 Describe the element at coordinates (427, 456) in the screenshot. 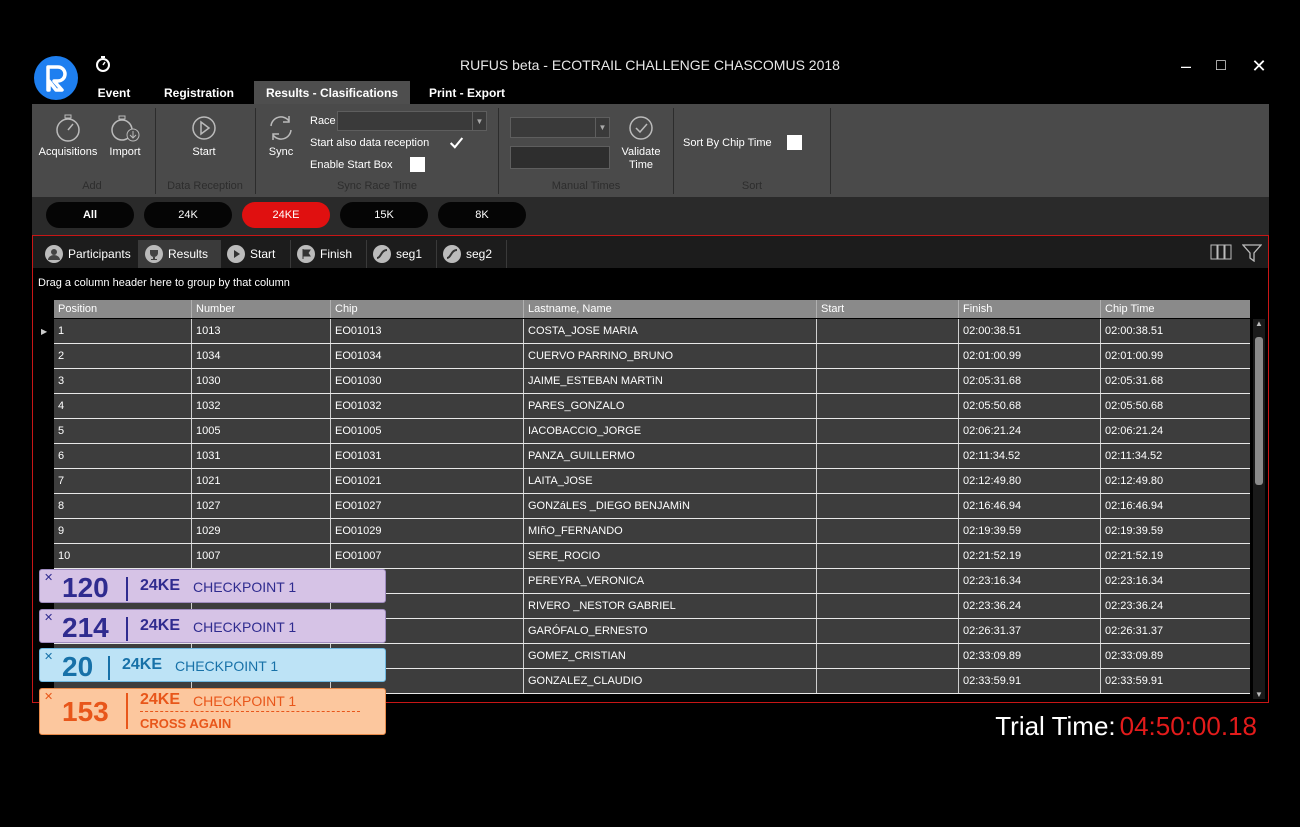

I see `cell-chip: EO01031` at that location.